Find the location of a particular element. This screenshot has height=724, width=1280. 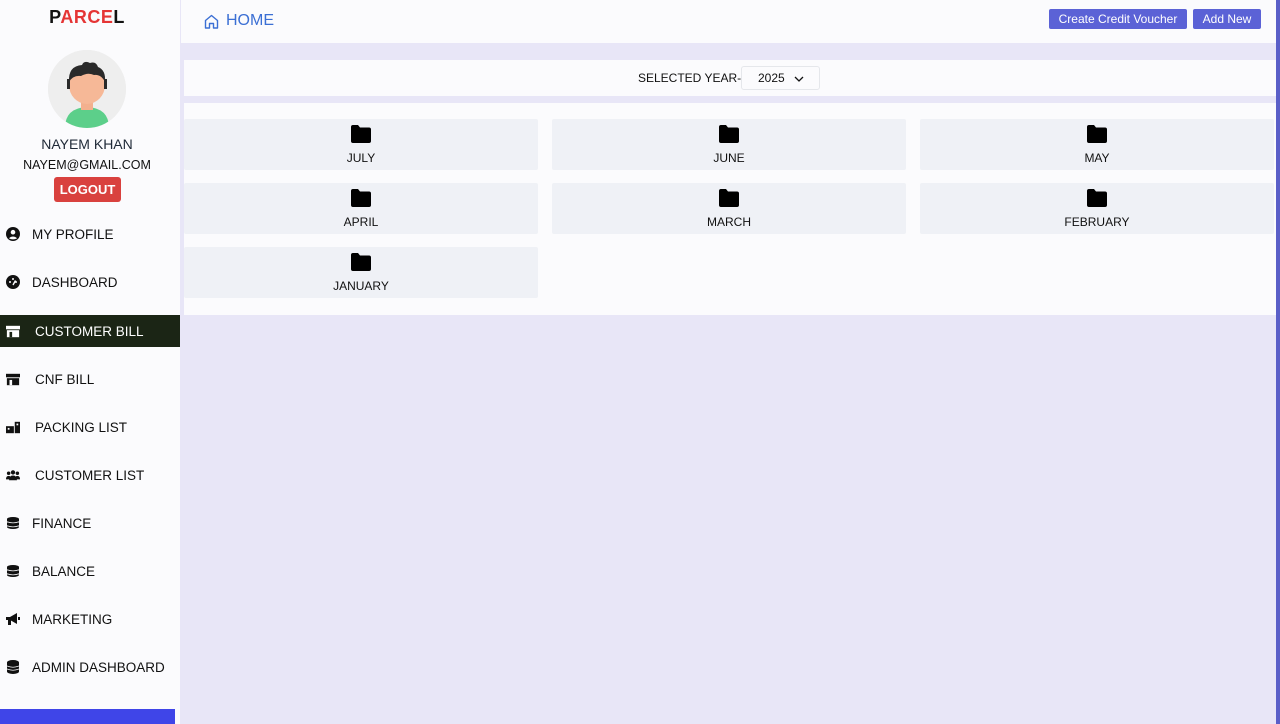

sidebar-item-label: CUSTOMER LIST is located at coordinates (90, 475).